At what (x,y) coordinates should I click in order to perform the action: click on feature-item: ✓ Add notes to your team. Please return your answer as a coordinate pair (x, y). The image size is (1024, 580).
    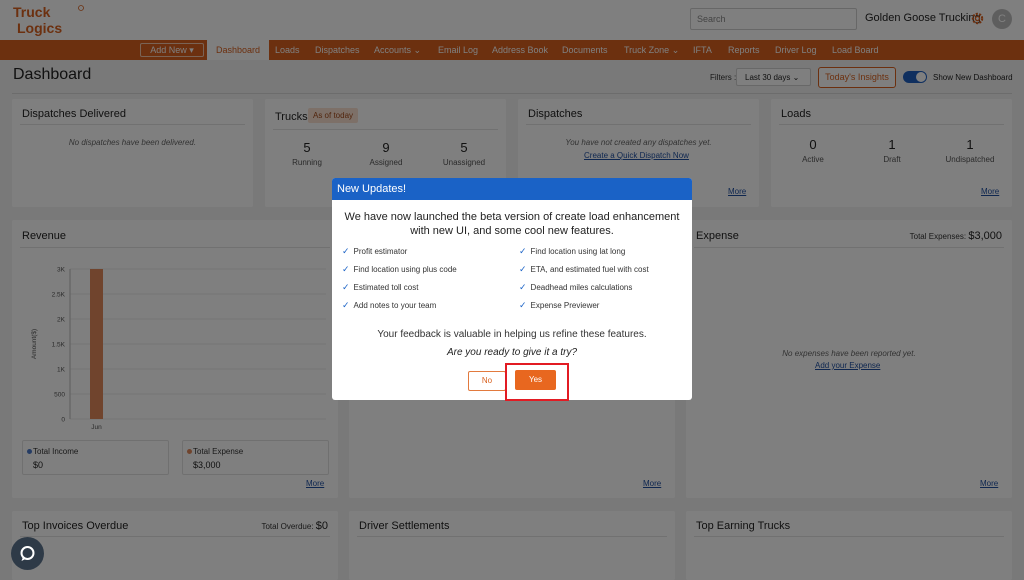
    Looking at the image, I should click on (389, 305).